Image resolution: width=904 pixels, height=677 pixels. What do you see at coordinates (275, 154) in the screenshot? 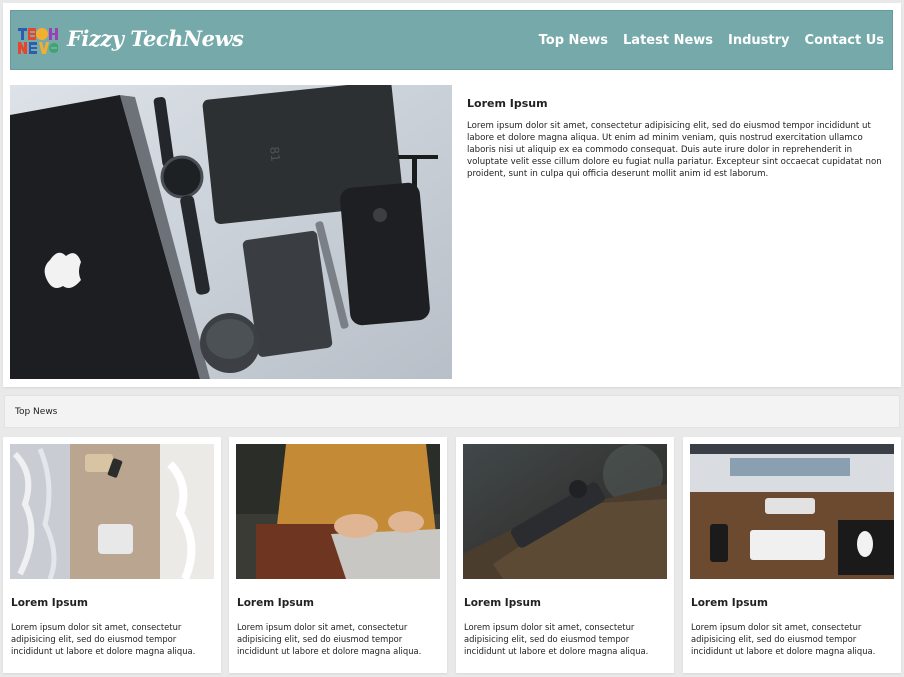
I see `svg-text: 81` at bounding box center [275, 154].